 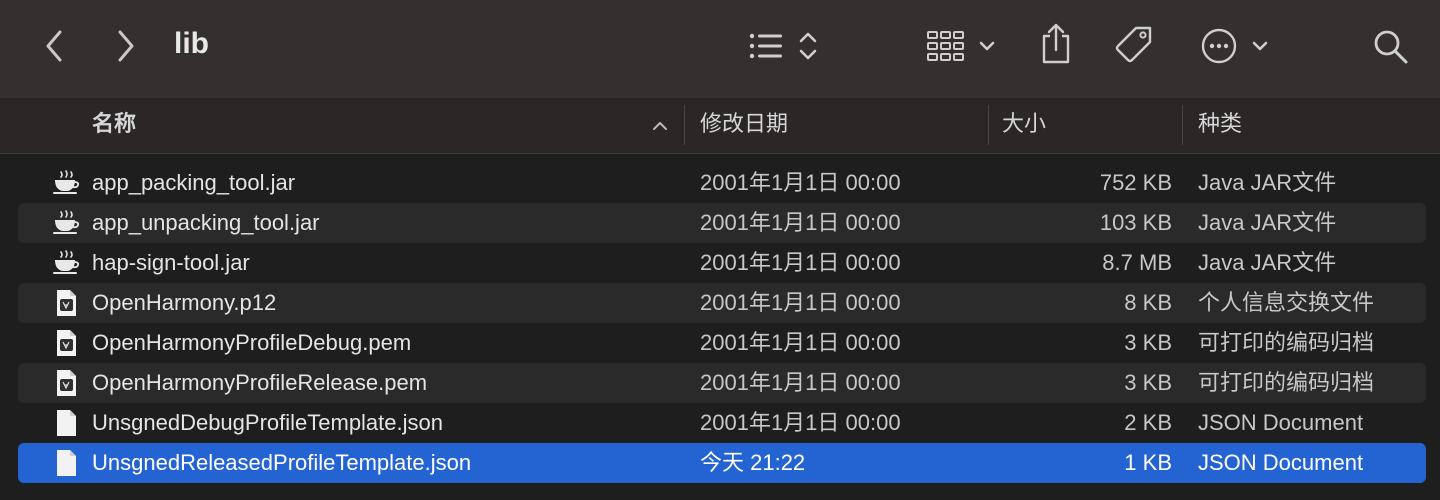 I want to click on forward-button, so click(x=126, y=46).